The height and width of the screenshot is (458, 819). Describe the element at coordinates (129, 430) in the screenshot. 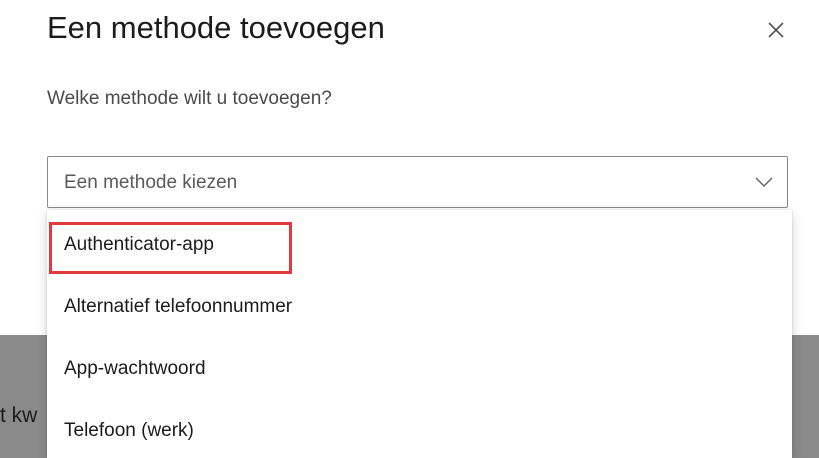

I see `option-label: Telefoon (werk)` at that location.